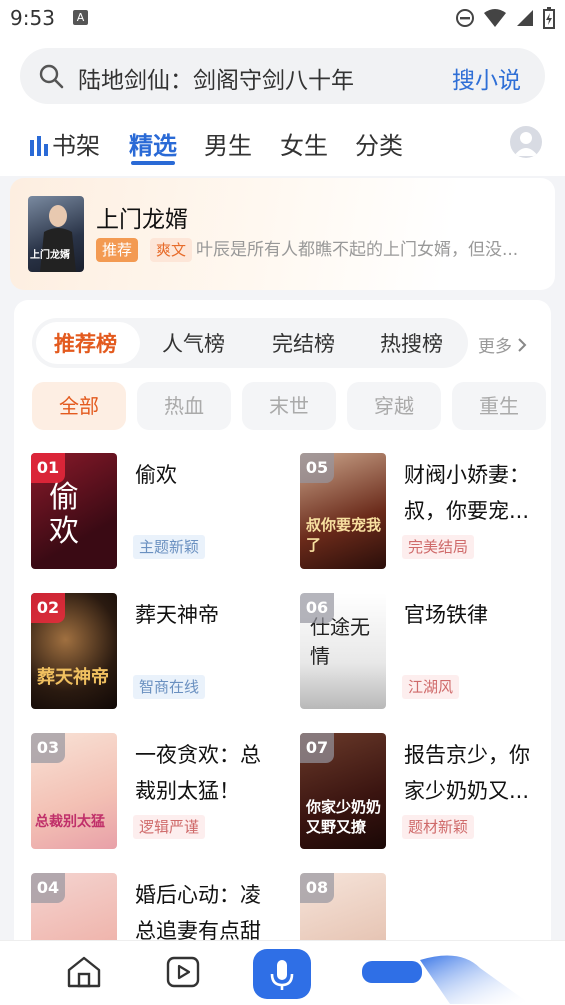 The image size is (565, 1005). Describe the element at coordinates (56, 234) in the screenshot. I see `featured-book-cover: 上门龙婿` at that location.